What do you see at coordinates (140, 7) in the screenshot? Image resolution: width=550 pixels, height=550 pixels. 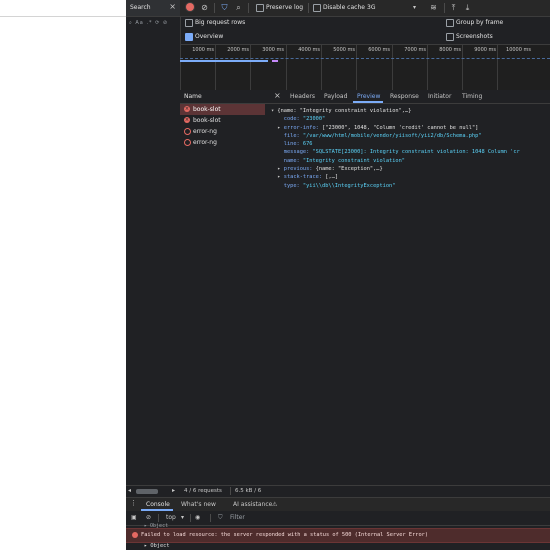 I see `search-tab-label: Search` at bounding box center [140, 7].